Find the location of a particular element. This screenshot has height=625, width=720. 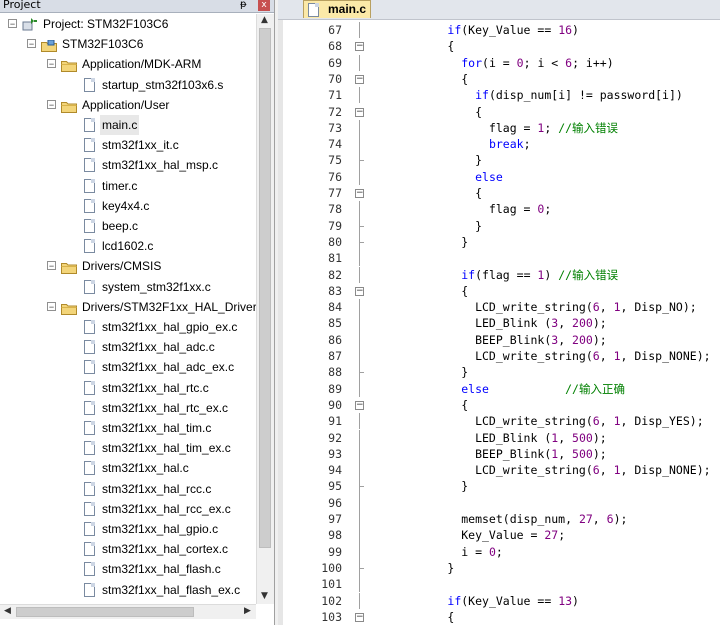

scroll-left-arrow-icon: ◀ is located at coordinates (7, 611).